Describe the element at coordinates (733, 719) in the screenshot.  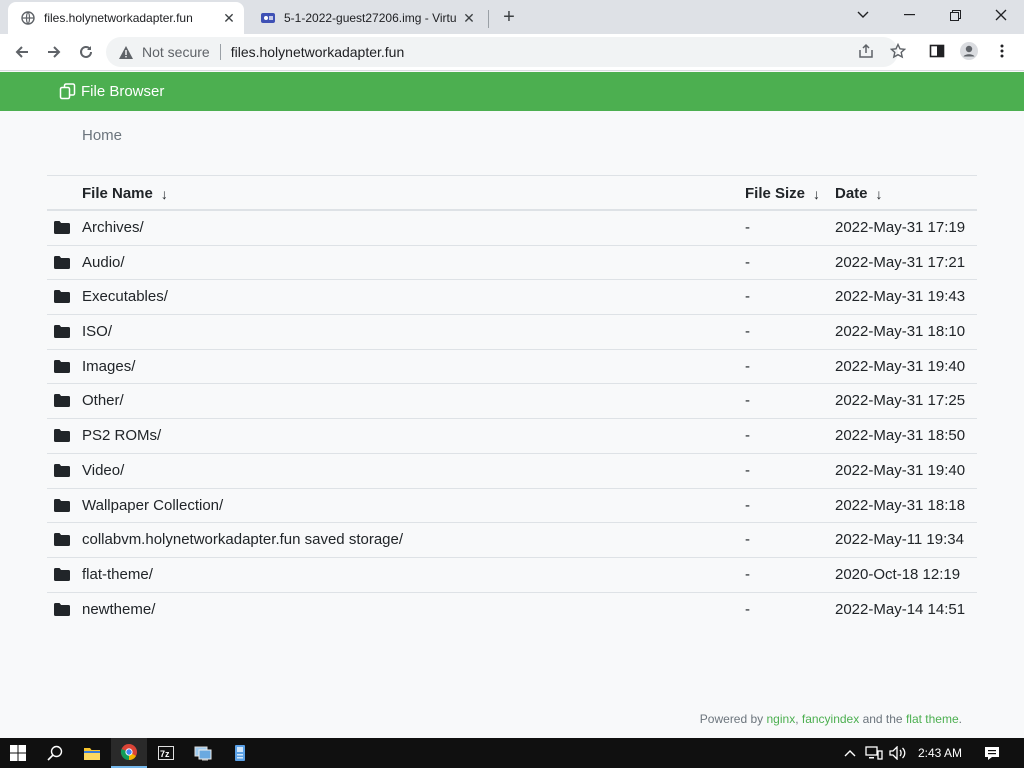
I see `footer-prefix: Powered by` at that location.